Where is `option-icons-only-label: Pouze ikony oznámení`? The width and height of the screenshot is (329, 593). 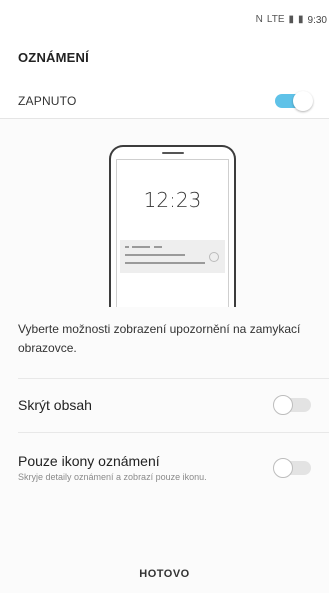 option-icons-only-label: Pouze ikony oznámení is located at coordinates (89, 461).